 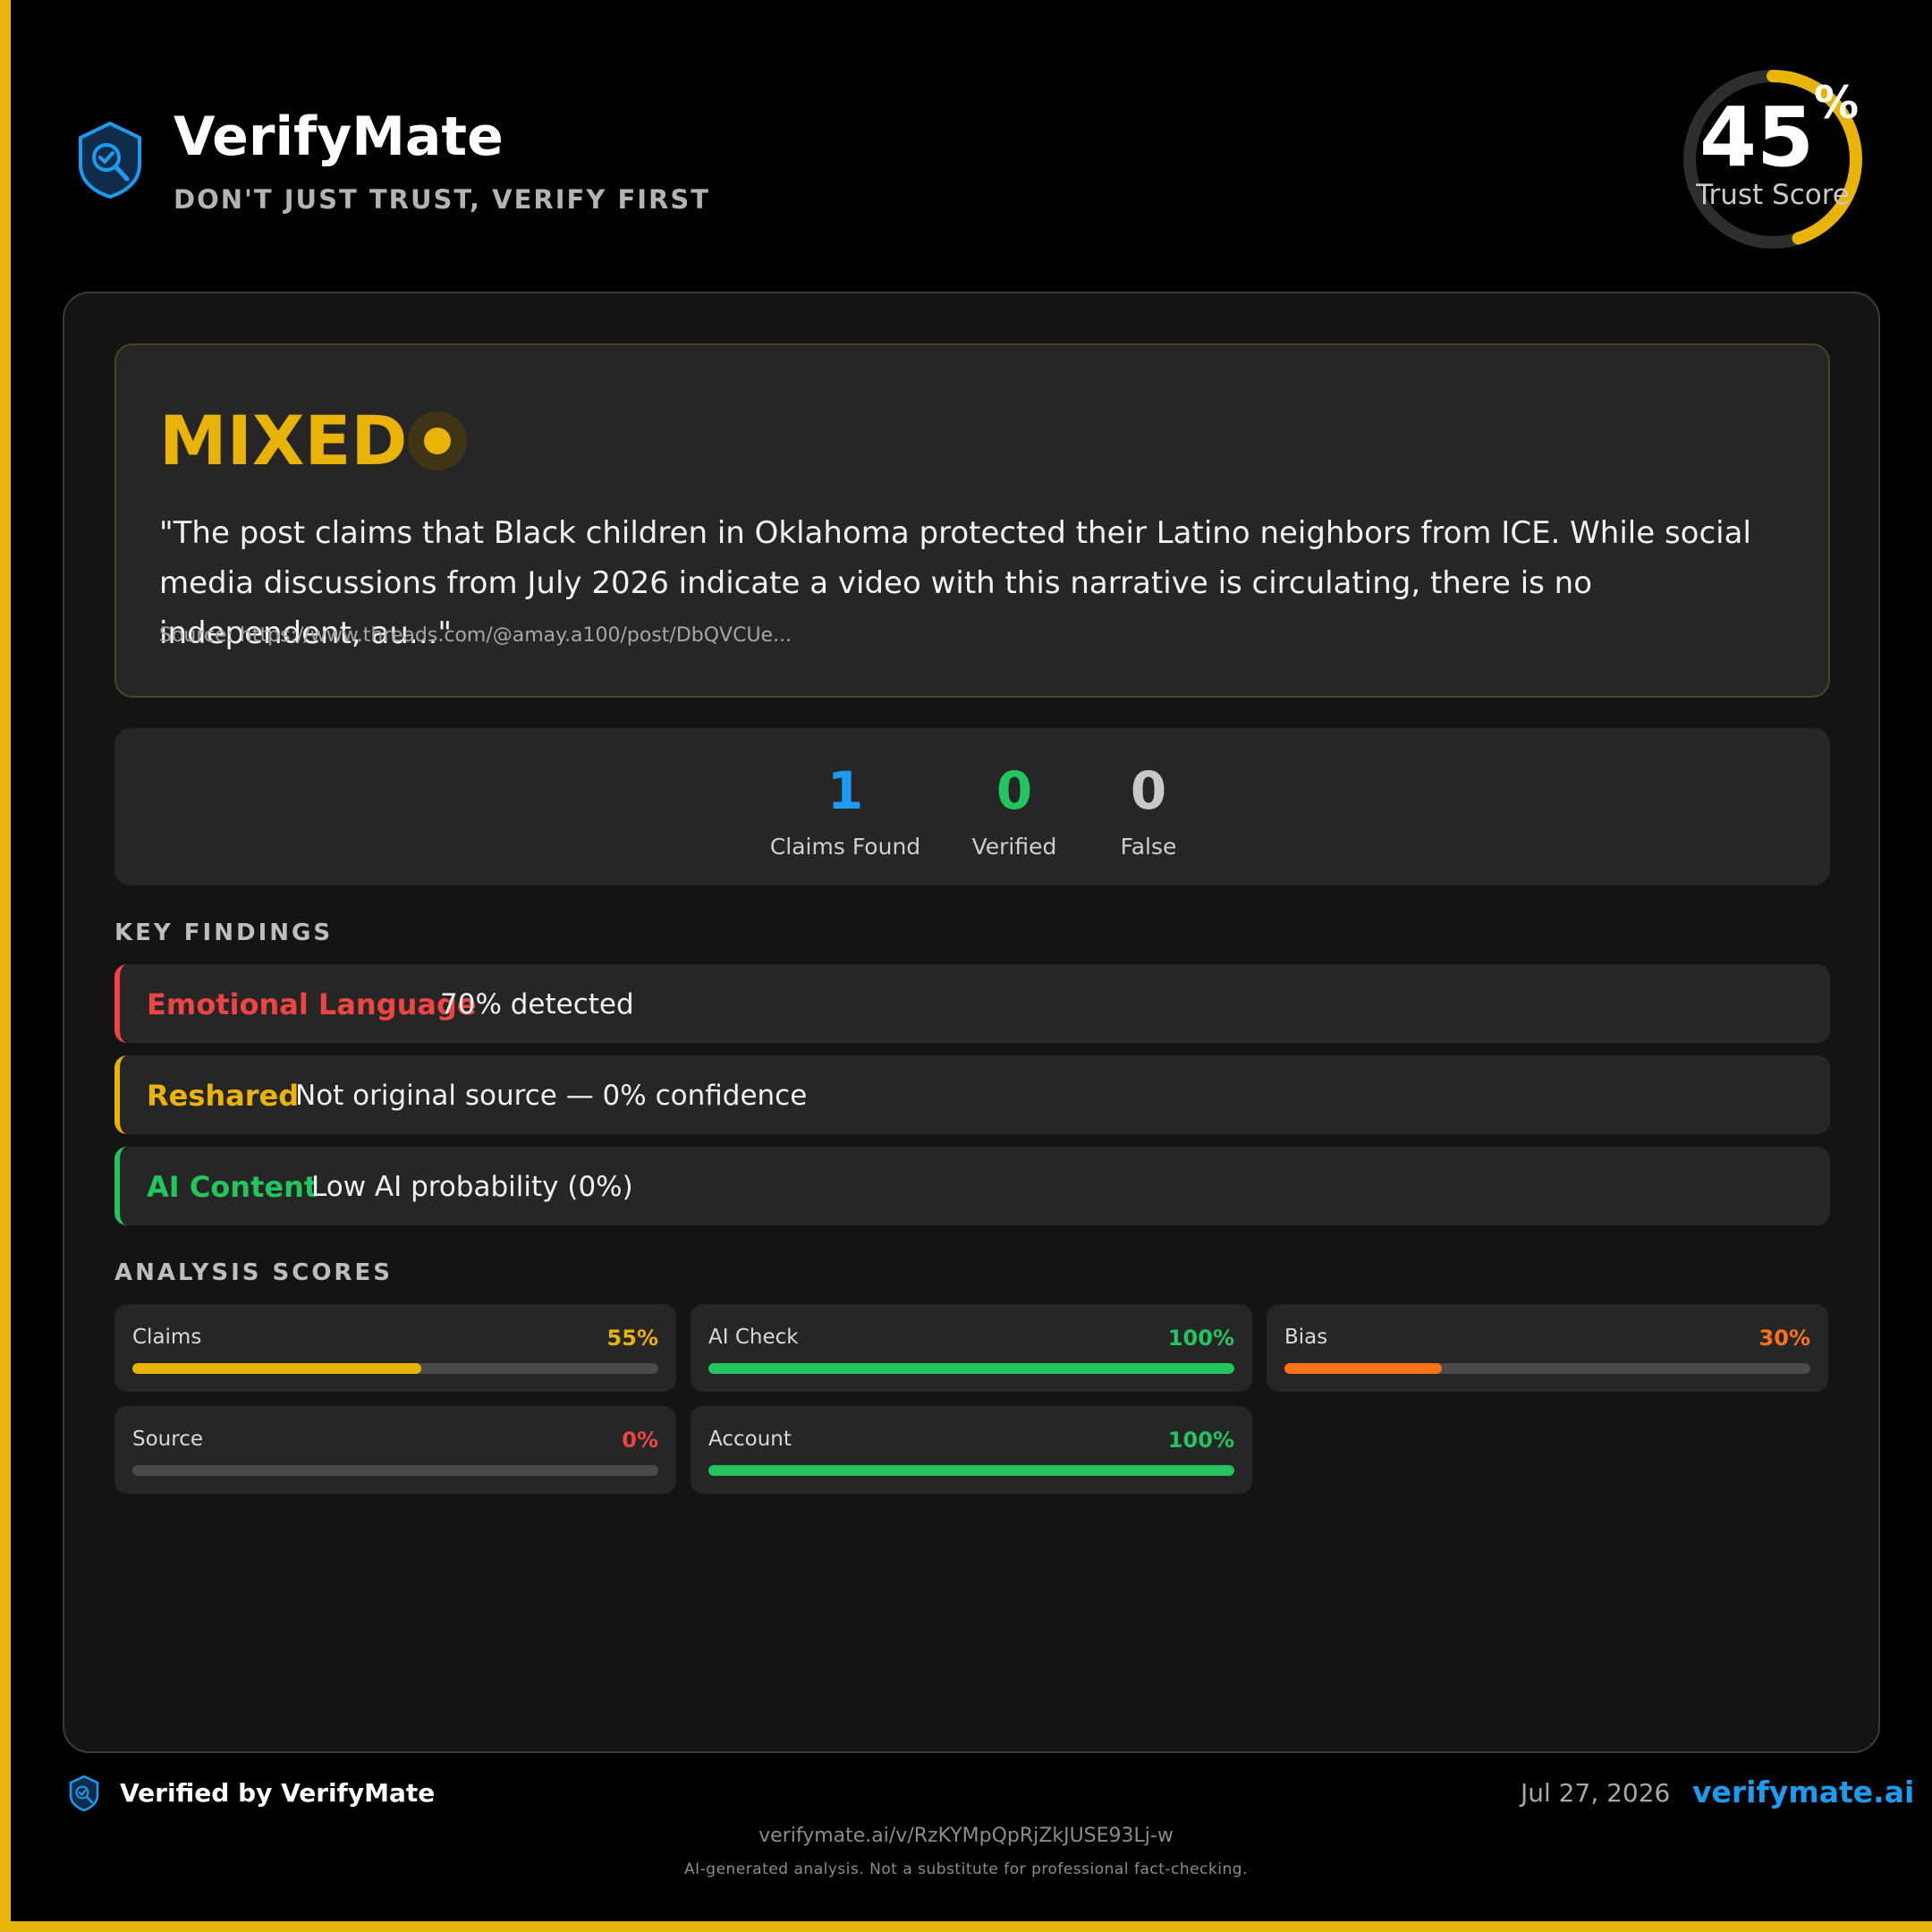 I want to click on score-label: Source, so click(x=167, y=1439).